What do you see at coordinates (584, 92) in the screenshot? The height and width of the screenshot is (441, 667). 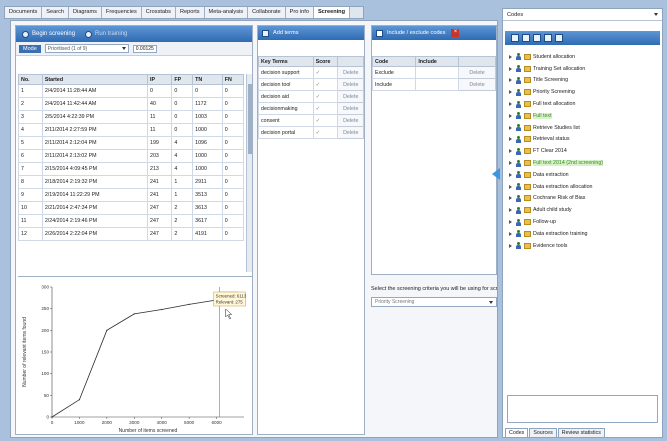 I see `tree-node: Priority Screening` at bounding box center [584, 92].